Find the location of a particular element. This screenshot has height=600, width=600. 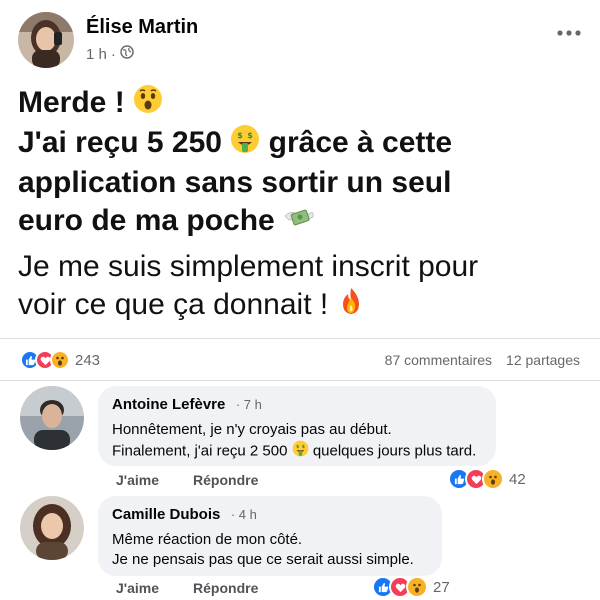

reaction-icons is located at coordinates (45, 360).